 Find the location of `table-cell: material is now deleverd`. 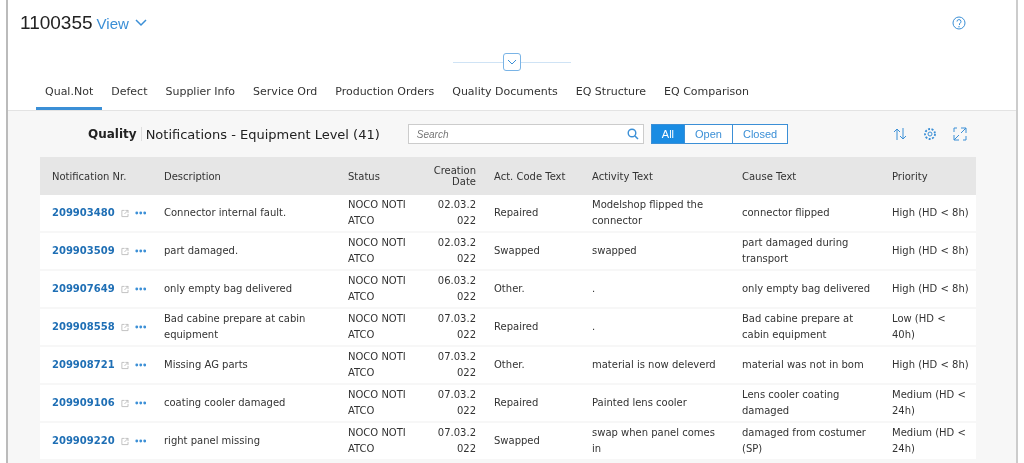

table-cell: material is now deleverd is located at coordinates (655, 365).